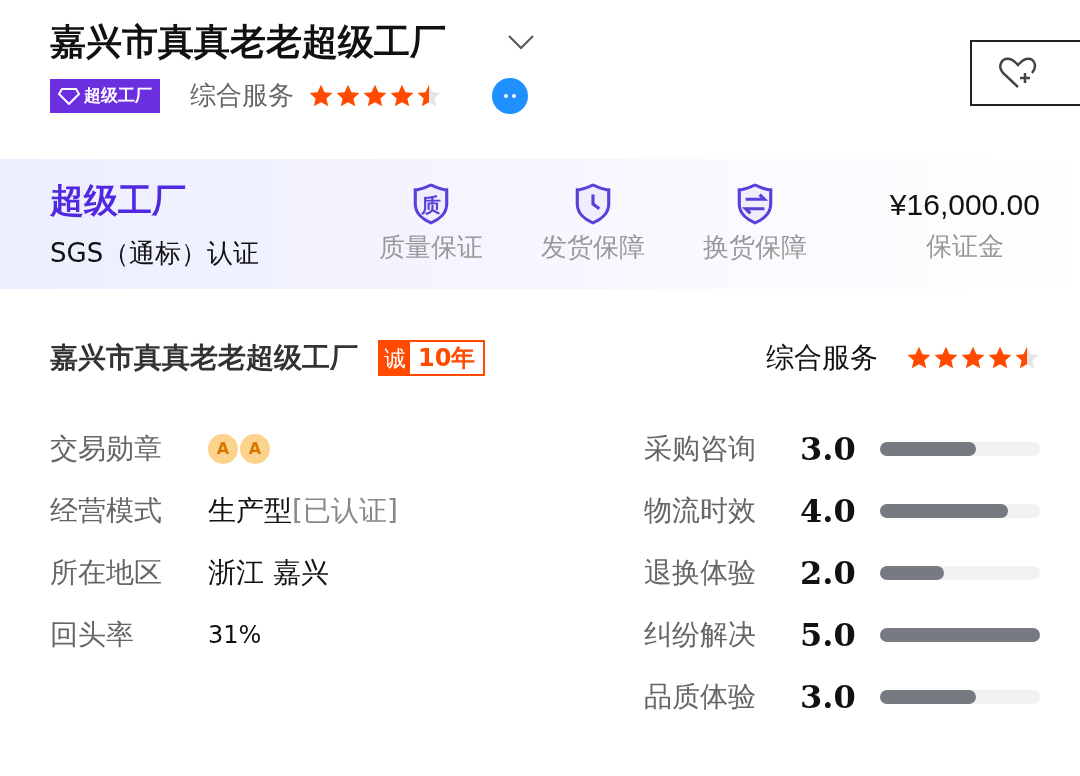 This screenshot has height=776, width=1080. I want to click on rating-label: 采购咨询, so click(700, 449).